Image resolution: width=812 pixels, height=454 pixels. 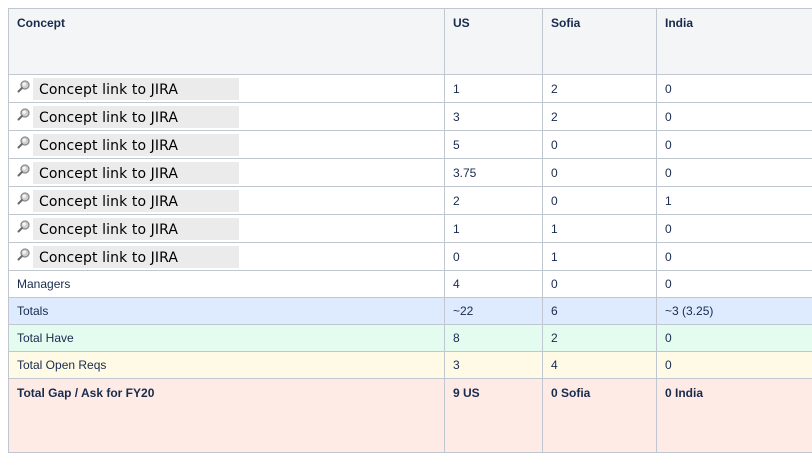 I want to click on us-value: 8, so click(x=493, y=338).